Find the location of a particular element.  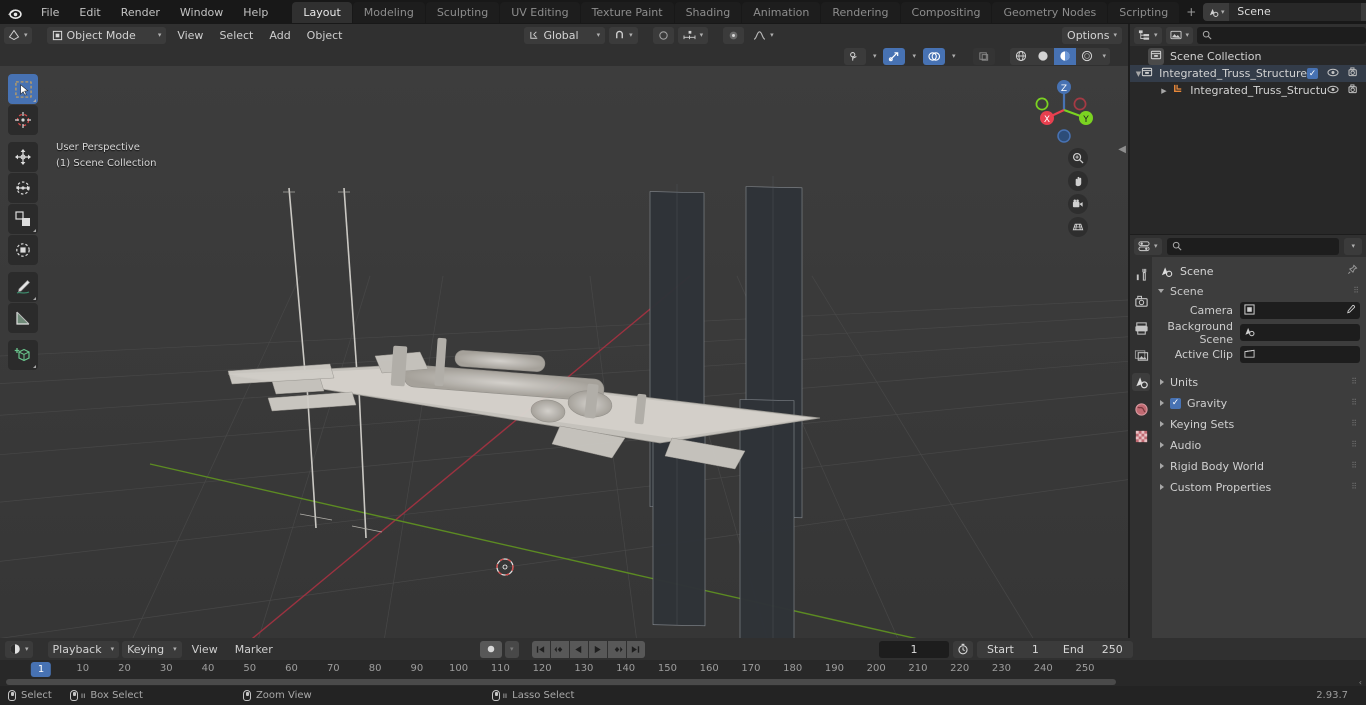

add-cube-tool is located at coordinates (23, 355).